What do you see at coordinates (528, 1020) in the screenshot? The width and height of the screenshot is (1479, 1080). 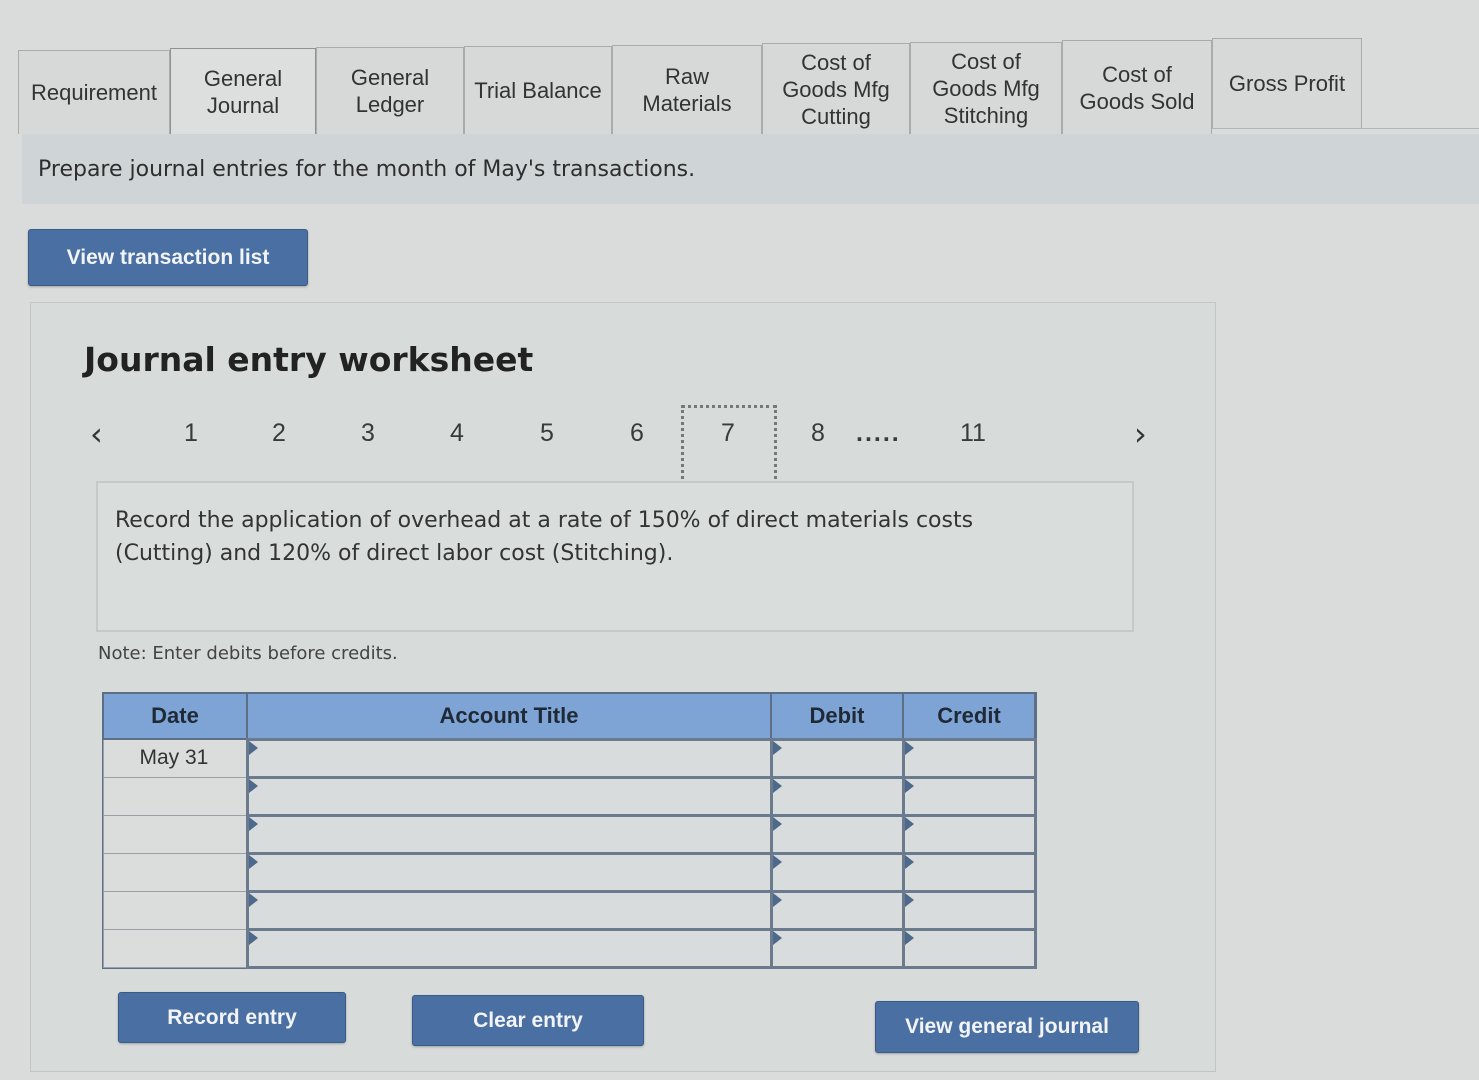 I see `clear-entry-button: Clear entry` at bounding box center [528, 1020].